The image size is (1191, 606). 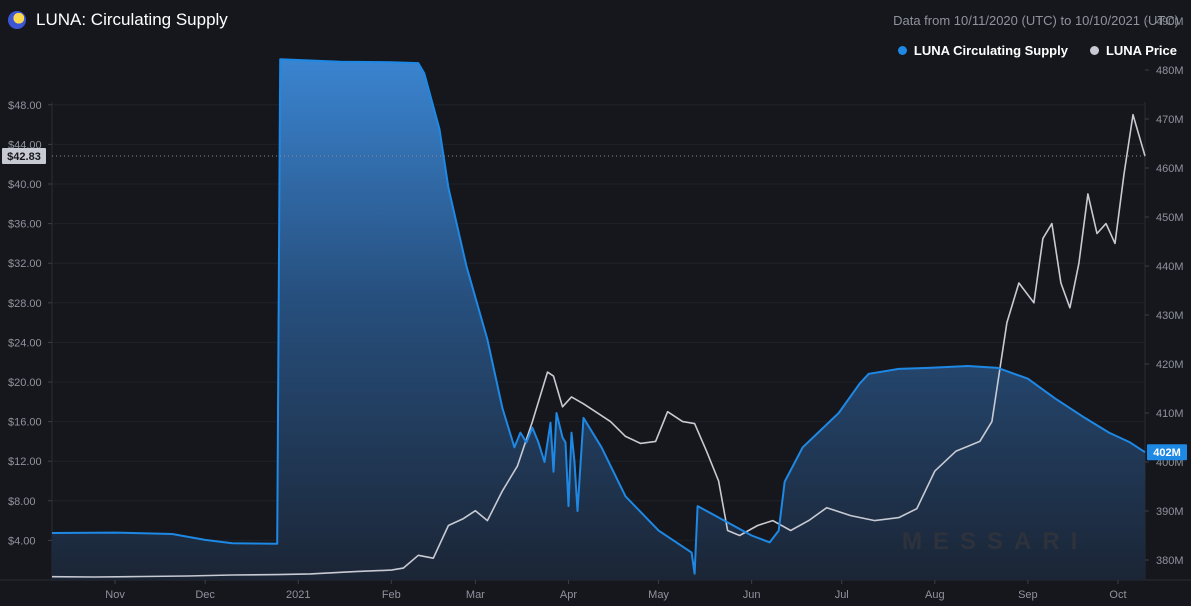 I want to click on x-tick-label: Dec, so click(x=205, y=595).